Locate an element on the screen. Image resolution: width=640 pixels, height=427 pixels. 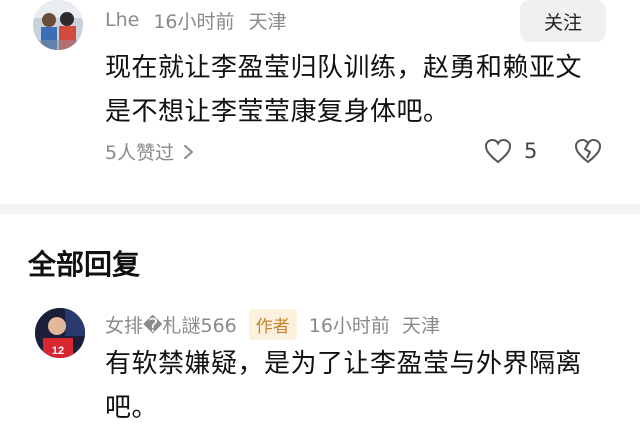
broken-heart-icon is located at coordinates (588, 151).